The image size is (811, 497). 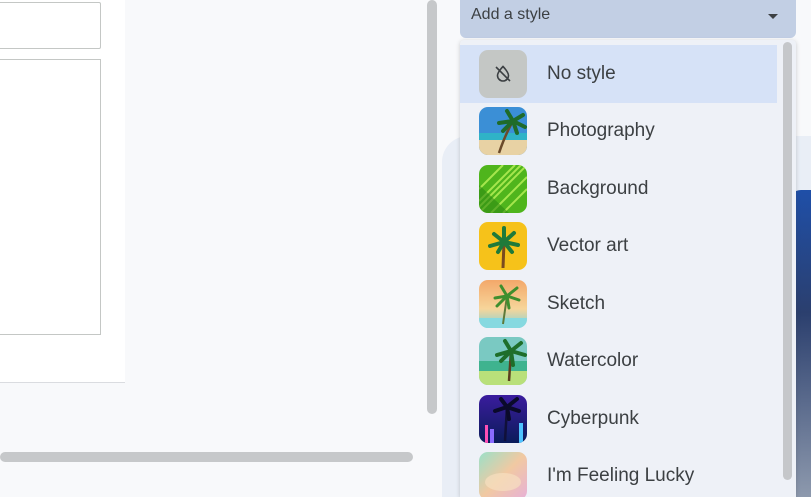 I want to click on style-option-vector-art: Vector art, so click(x=618, y=246).